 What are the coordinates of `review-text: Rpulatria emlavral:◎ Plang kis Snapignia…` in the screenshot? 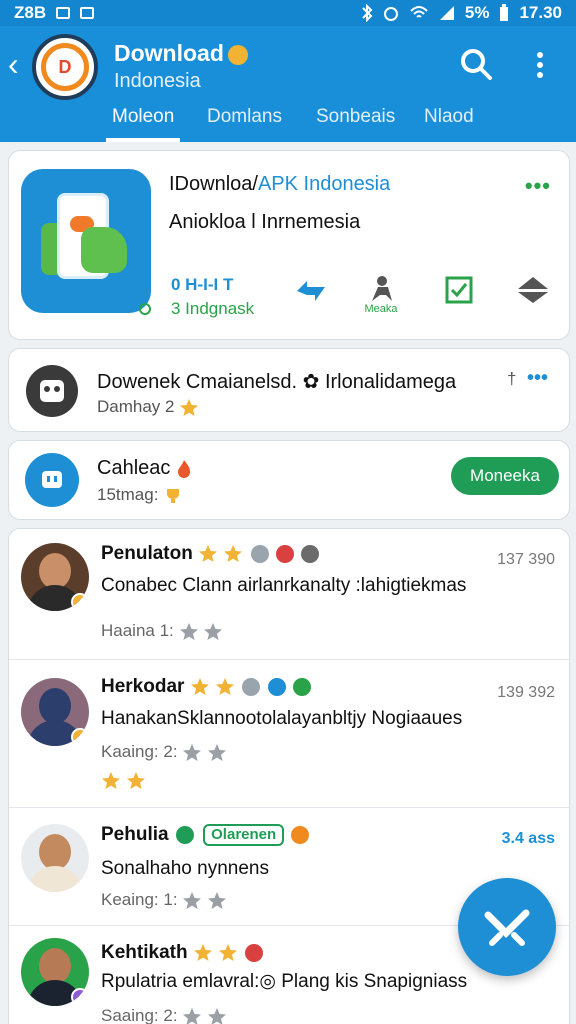 It's located at (284, 981).